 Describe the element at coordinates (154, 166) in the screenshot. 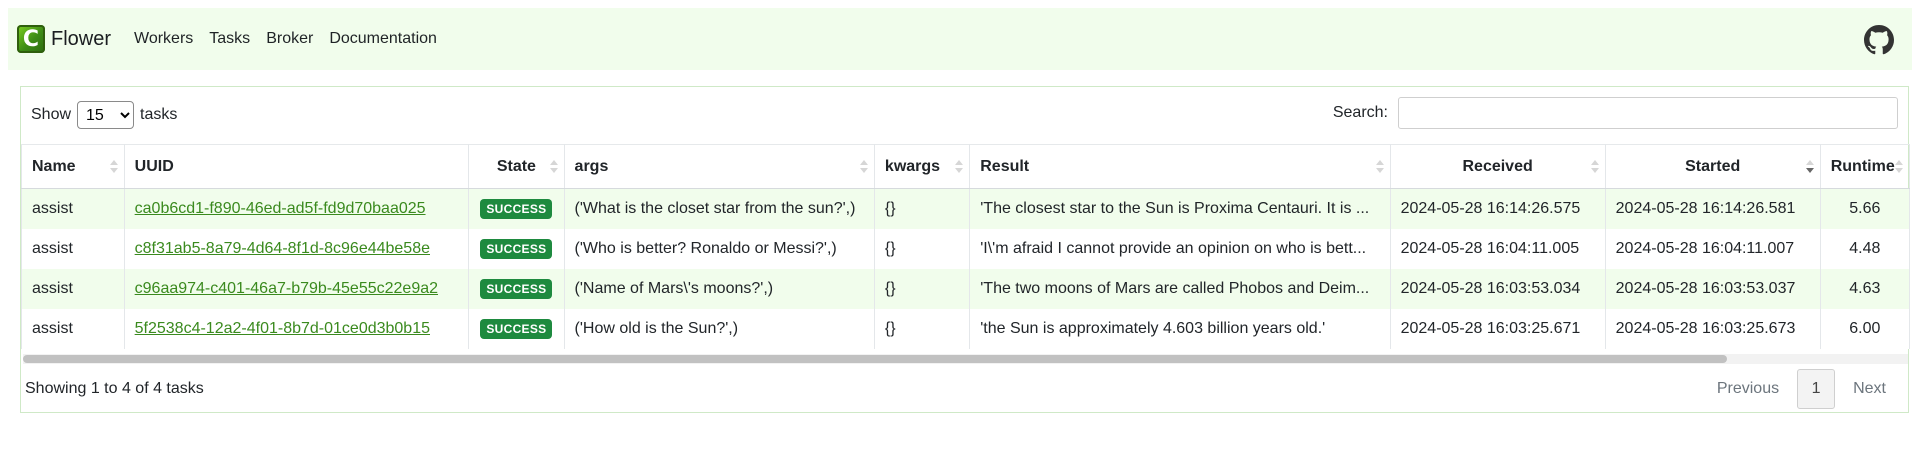

I see `column-header-label: UUID` at that location.